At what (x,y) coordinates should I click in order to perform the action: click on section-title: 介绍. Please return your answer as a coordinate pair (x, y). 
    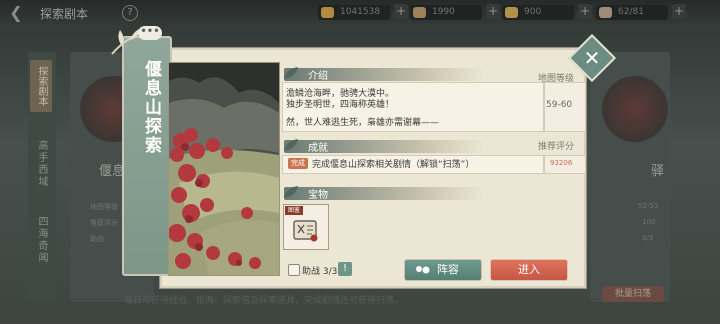
    Looking at the image, I should click on (318, 76).